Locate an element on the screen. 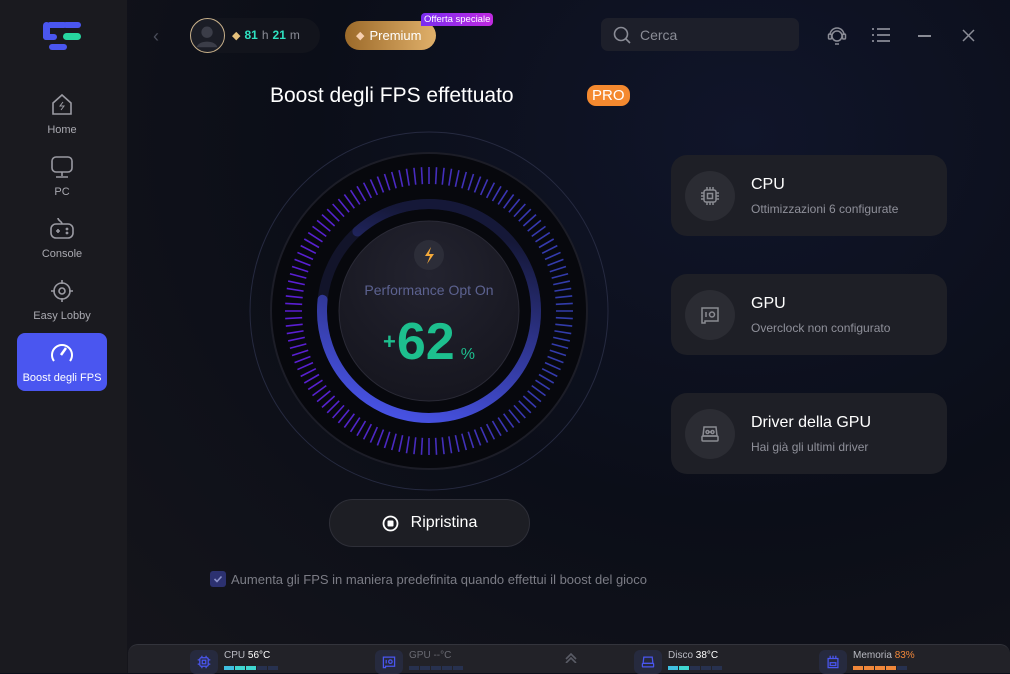 The image size is (1010, 674). cpu-card: CPU Ottimizzazioni 6 configurate is located at coordinates (809, 195).